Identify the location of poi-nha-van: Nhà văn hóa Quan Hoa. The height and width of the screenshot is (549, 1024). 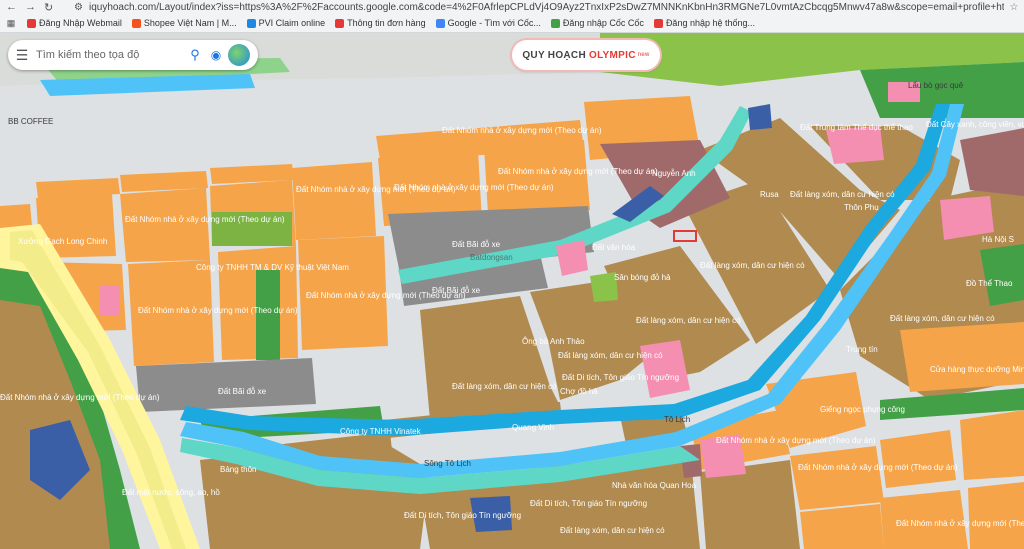
(654, 485).